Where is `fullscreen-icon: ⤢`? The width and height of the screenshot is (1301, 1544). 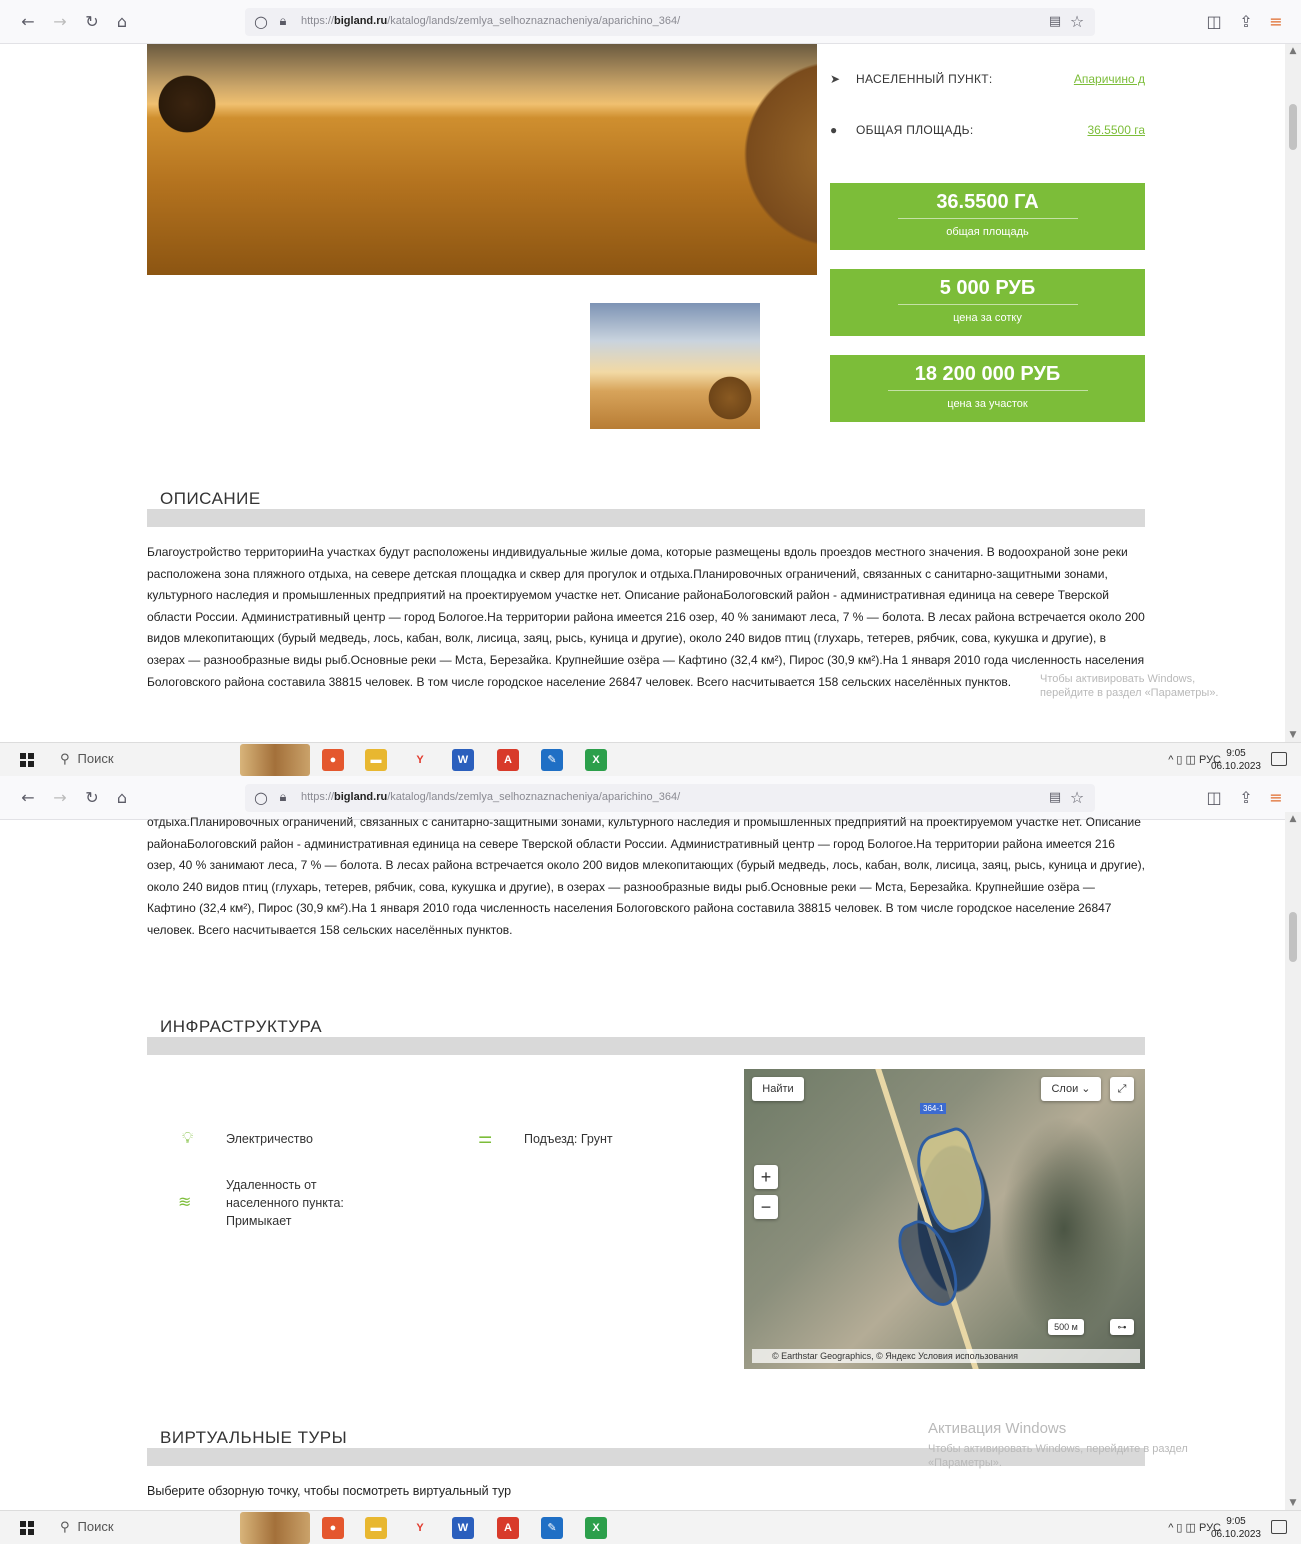 fullscreen-icon: ⤢ is located at coordinates (1122, 1089).